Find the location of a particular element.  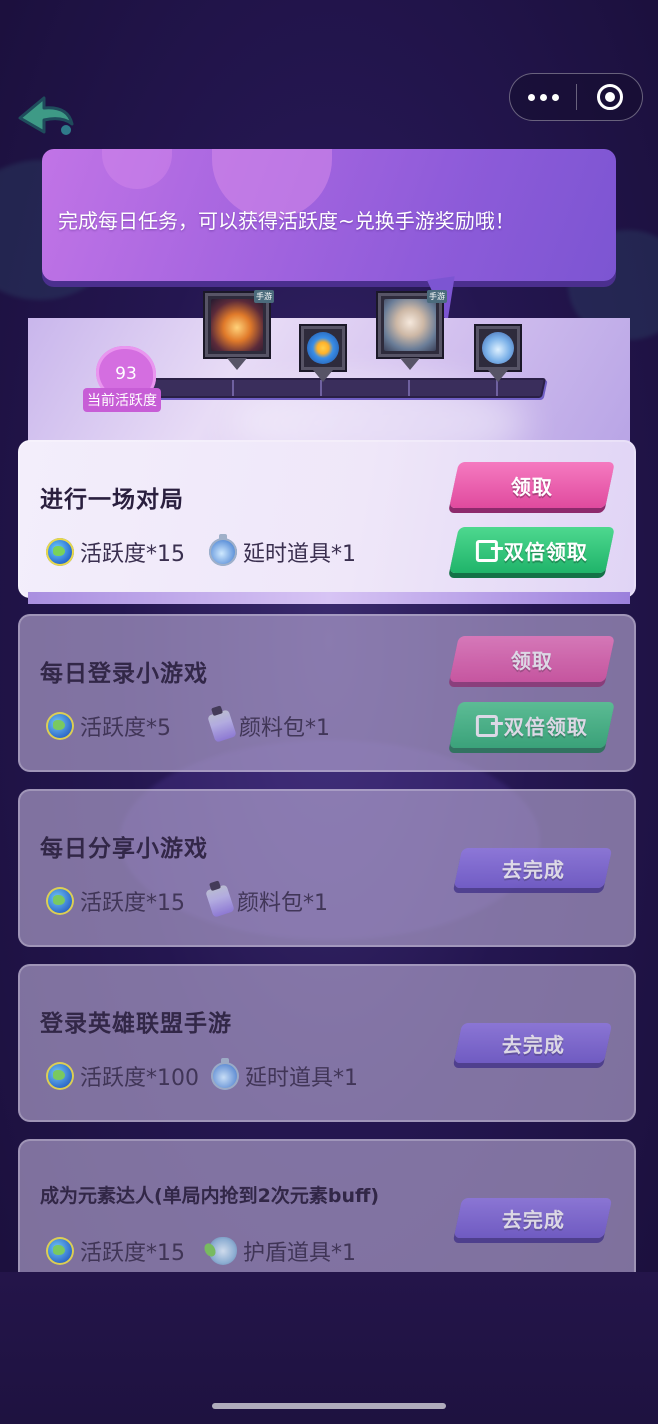

task-title: 进行一场对局 is located at coordinates (112, 500).